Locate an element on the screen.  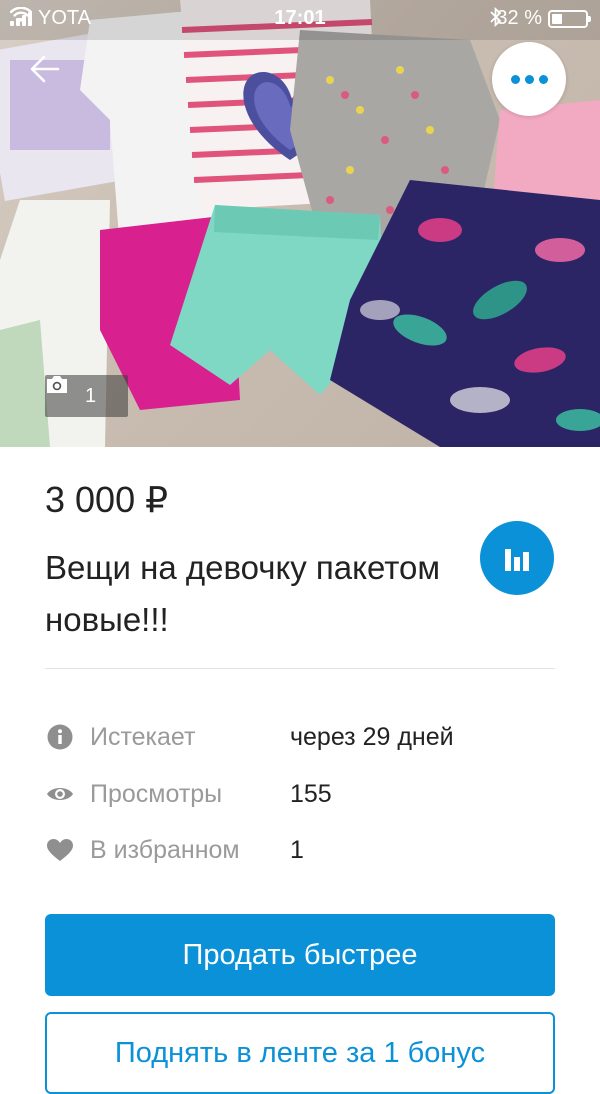
info-label: В избранном is located at coordinates (165, 849).